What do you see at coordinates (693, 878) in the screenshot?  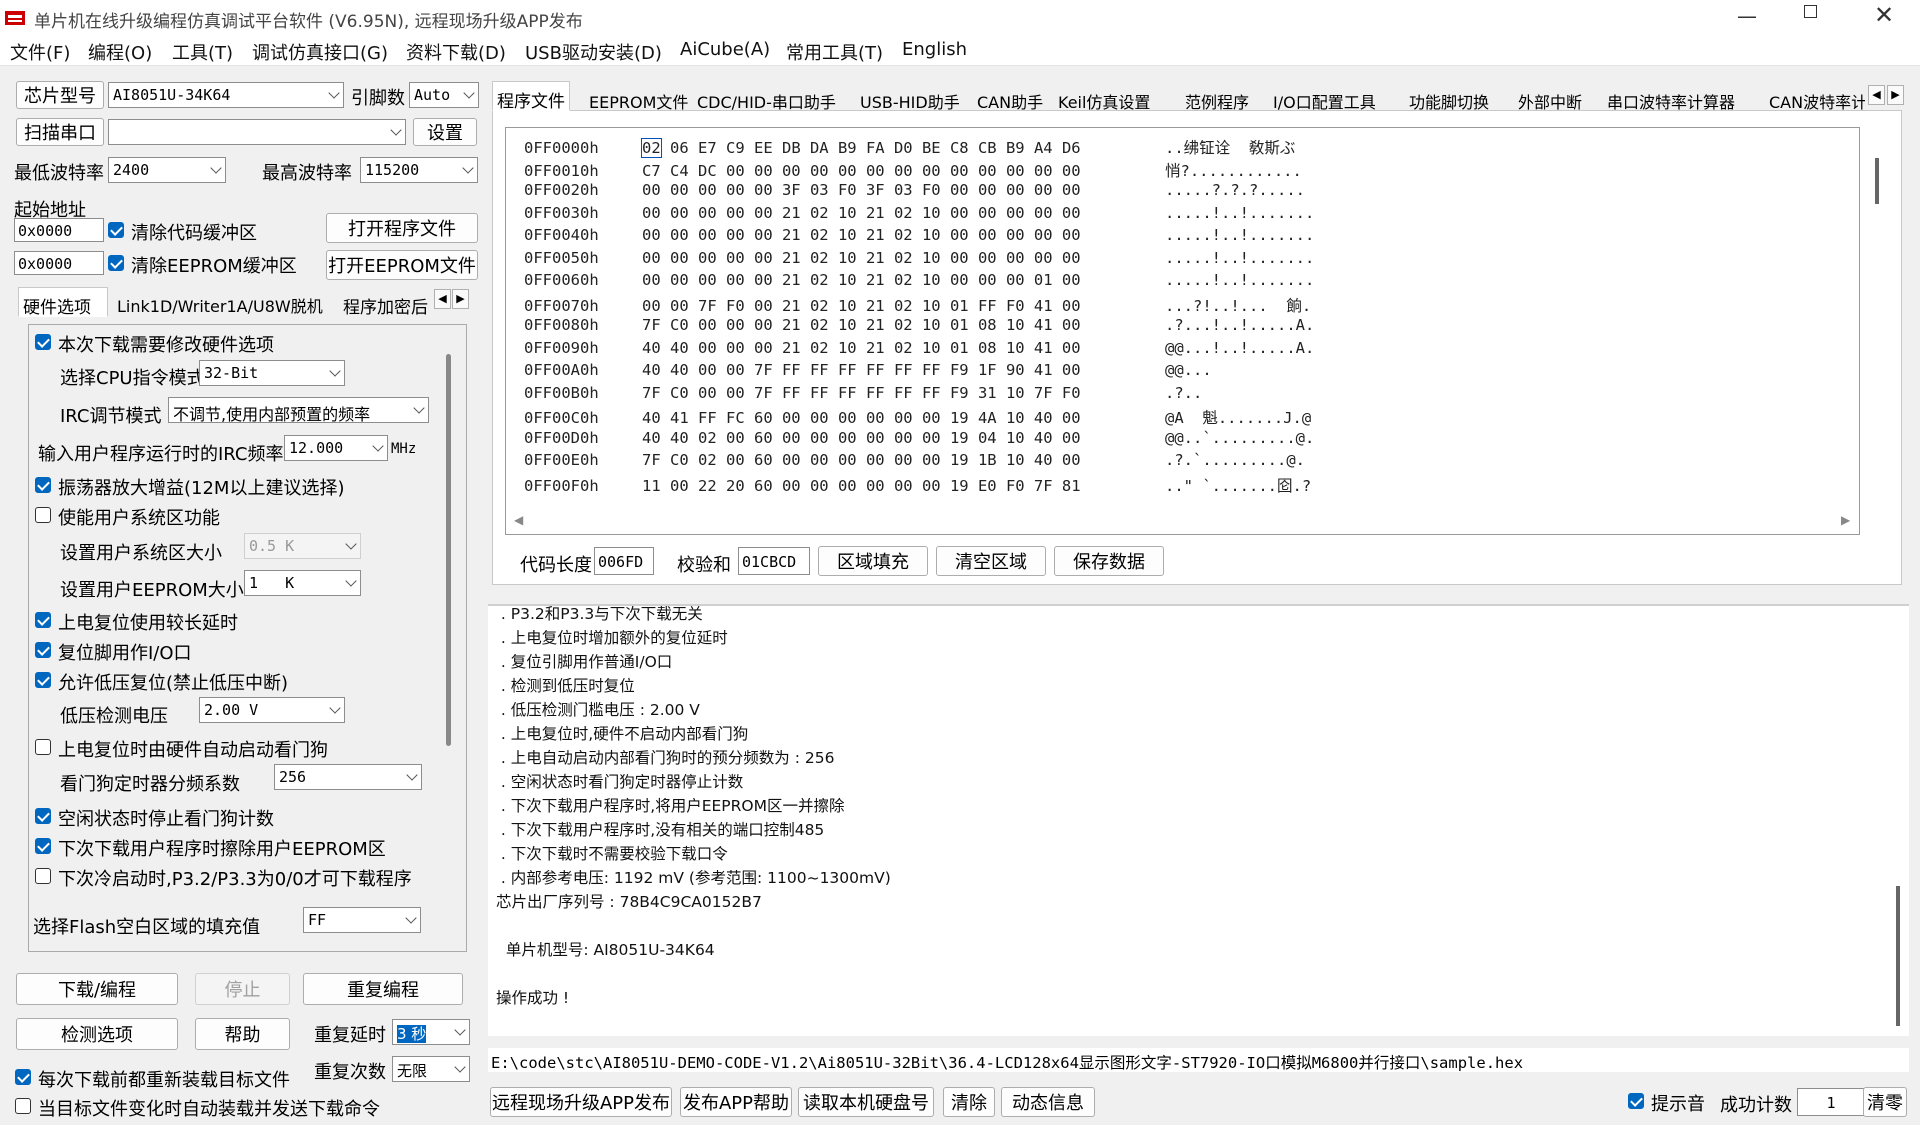 I see `log-line: . 内部参考电压: 1192 mV (参考范围: 1100~1300mV)` at bounding box center [693, 878].